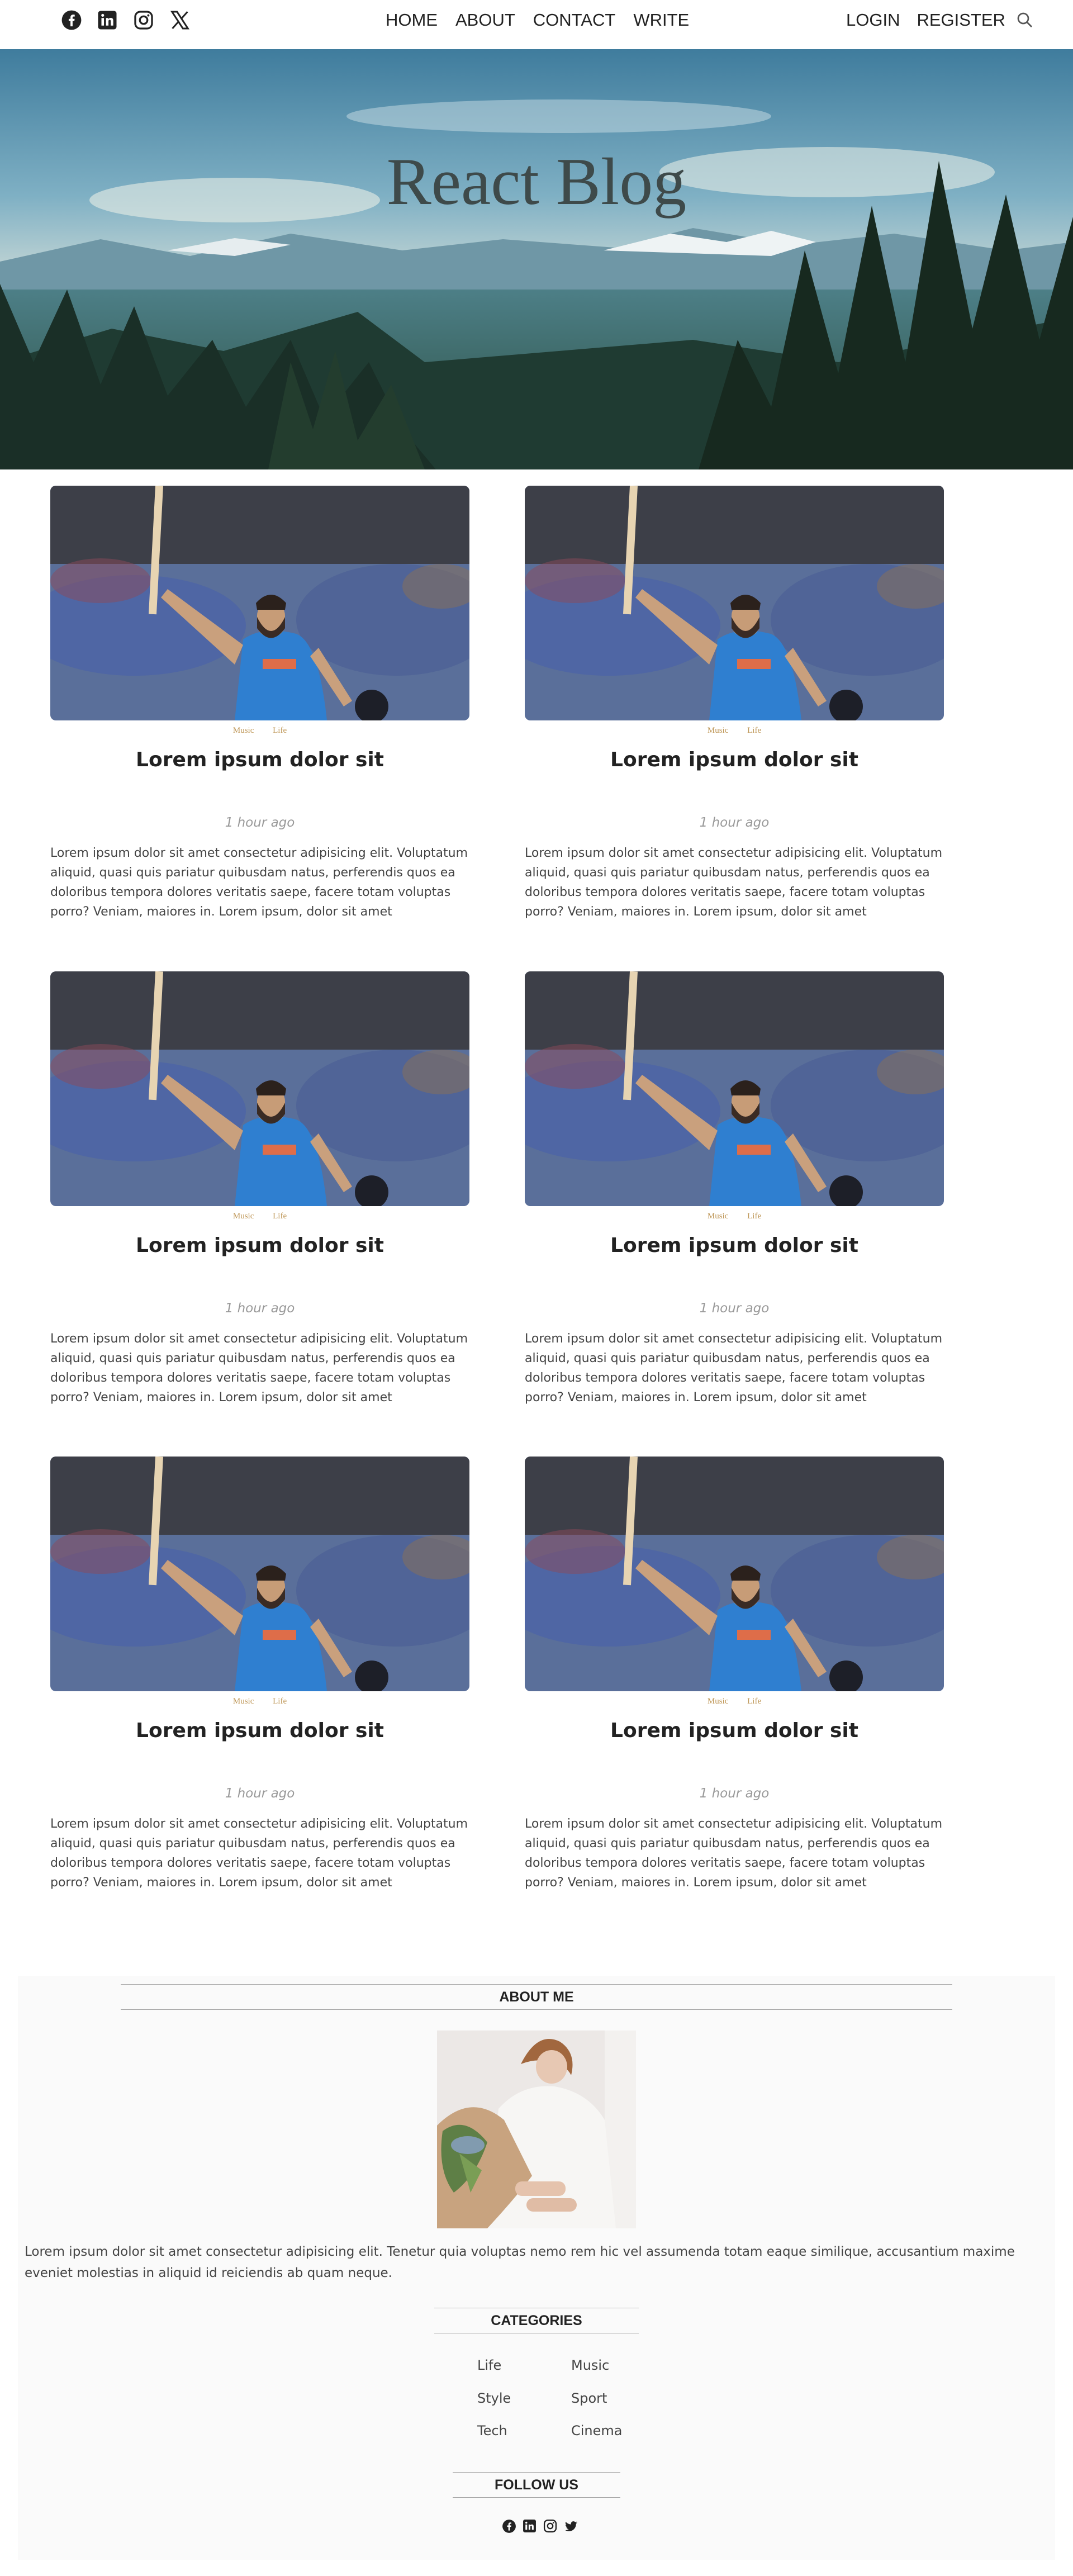 This screenshot has width=1073, height=2576. Describe the element at coordinates (873, 20) in the screenshot. I see `nav-login: LOGIN` at that location.